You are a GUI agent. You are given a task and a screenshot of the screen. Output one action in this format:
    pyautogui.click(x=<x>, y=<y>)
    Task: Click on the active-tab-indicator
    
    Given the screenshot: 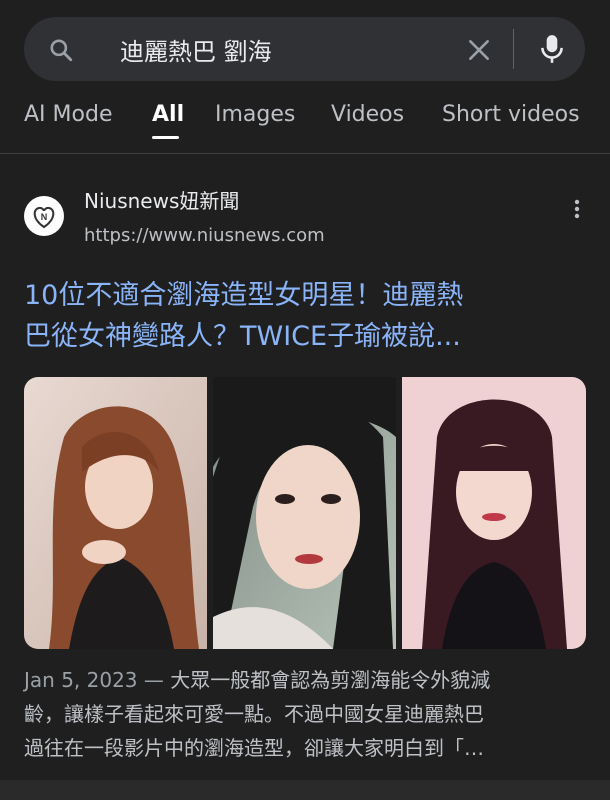 What is the action you would take?
    pyautogui.click(x=165, y=137)
    